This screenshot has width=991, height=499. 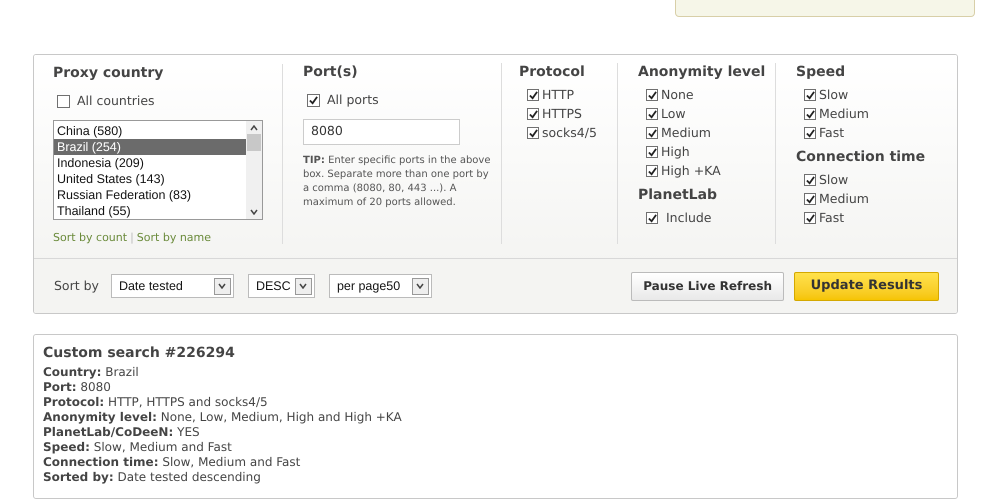 I want to click on section-title: Proxy country, so click(x=108, y=73).